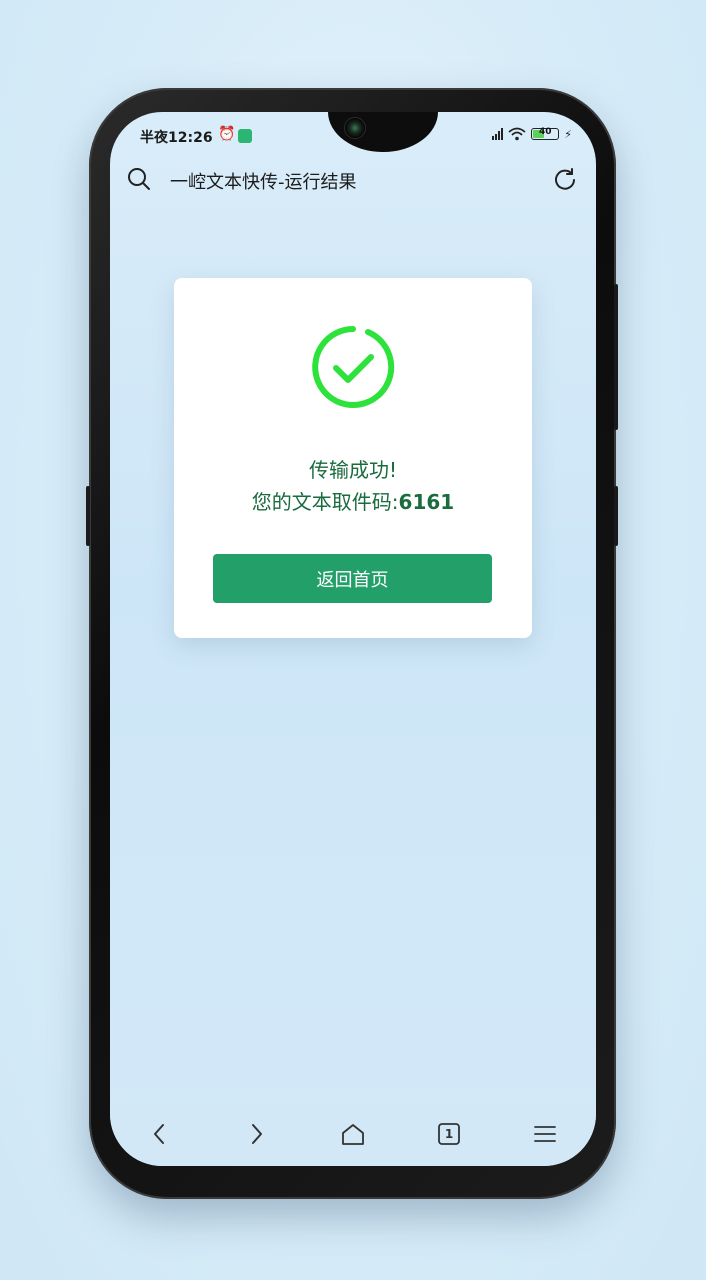 The image size is (706, 1280). What do you see at coordinates (263, 182) in the screenshot?
I see `page-title: 一崆文本快传-运行结果` at bounding box center [263, 182].